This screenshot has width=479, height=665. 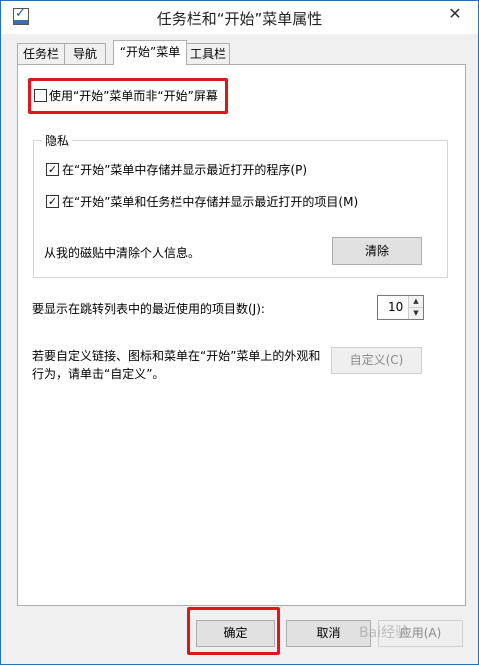 What do you see at coordinates (377, 251) in the screenshot?
I see `clear-button: 清除` at bounding box center [377, 251].